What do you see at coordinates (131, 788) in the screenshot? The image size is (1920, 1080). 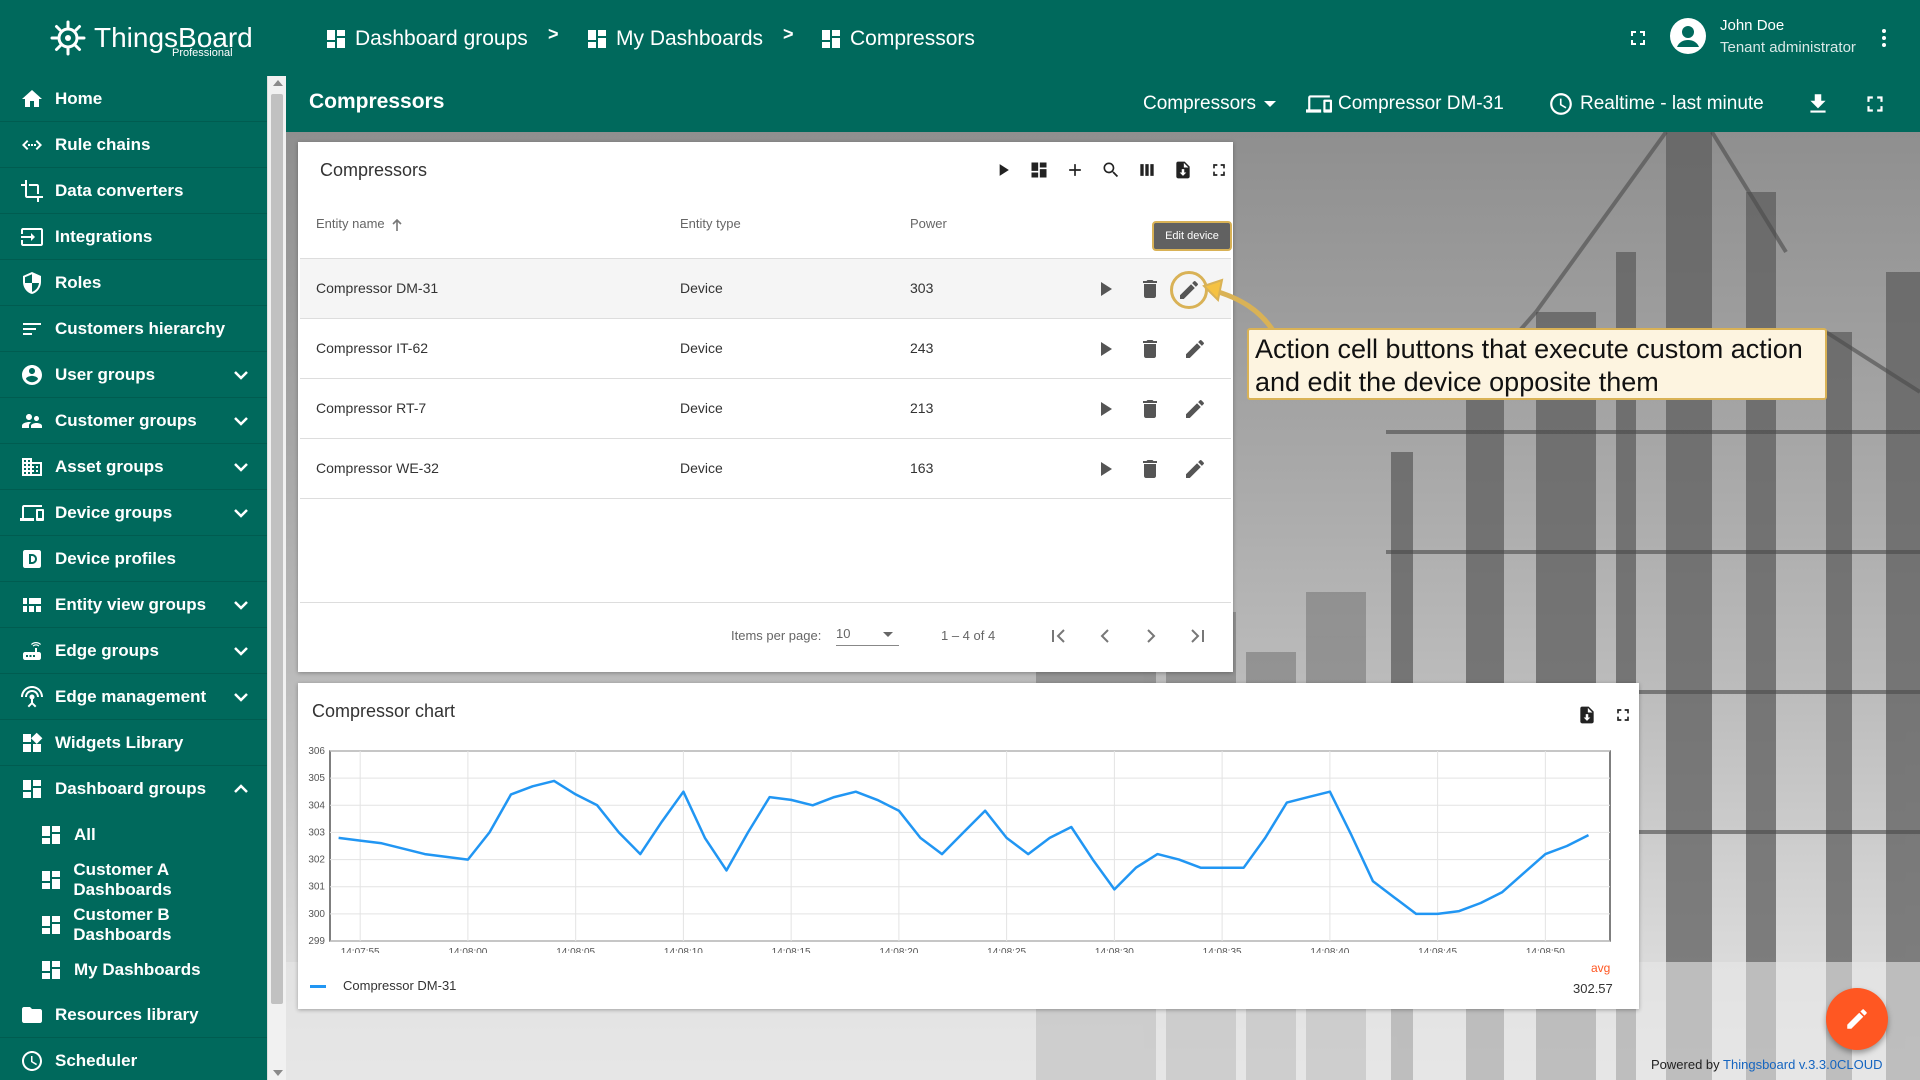 I see `sidebar-item-label: Dashboard groups` at bounding box center [131, 788].